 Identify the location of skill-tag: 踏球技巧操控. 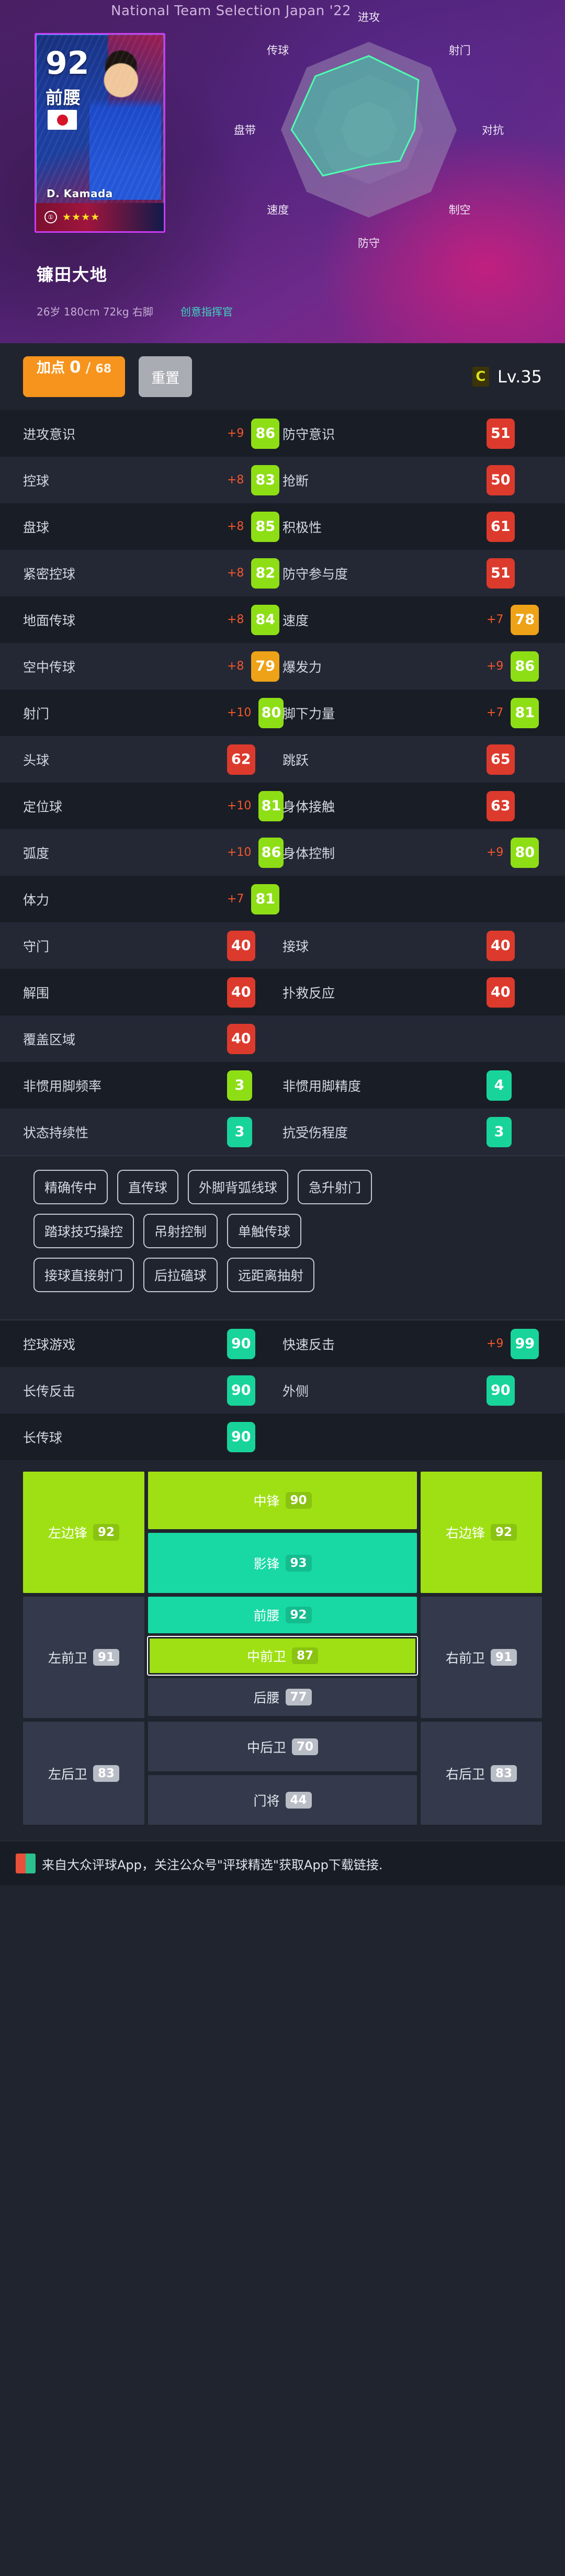
(83, 1231).